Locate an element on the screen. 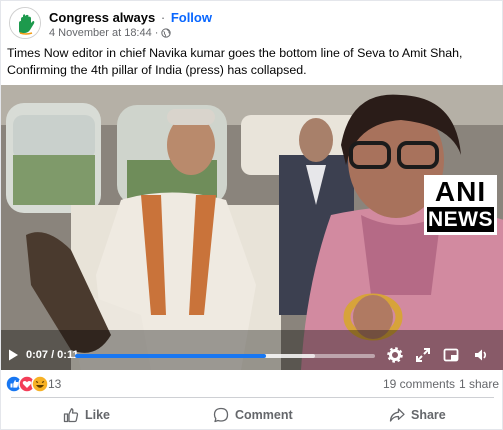 This screenshot has width=503, height=430. share-button: Share is located at coordinates (417, 415).